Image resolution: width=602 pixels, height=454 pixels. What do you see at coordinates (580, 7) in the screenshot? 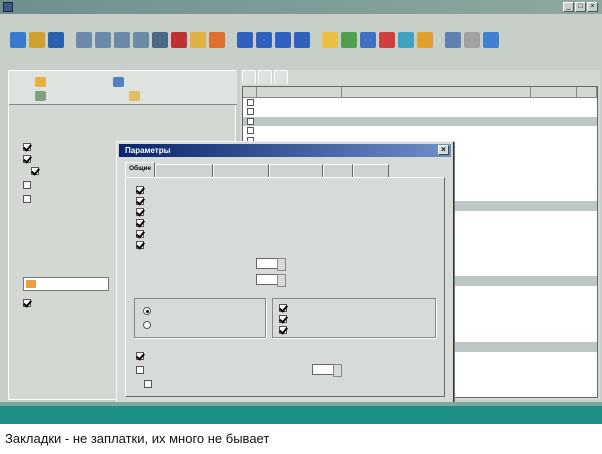
I see `maximize-icon: □` at bounding box center [580, 7].